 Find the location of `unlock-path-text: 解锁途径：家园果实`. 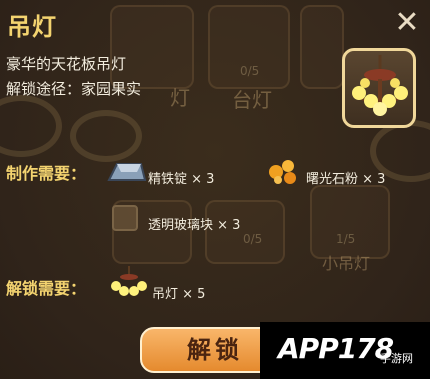

unlock-path-text: 解锁途径：家园果实 is located at coordinates (74, 89).